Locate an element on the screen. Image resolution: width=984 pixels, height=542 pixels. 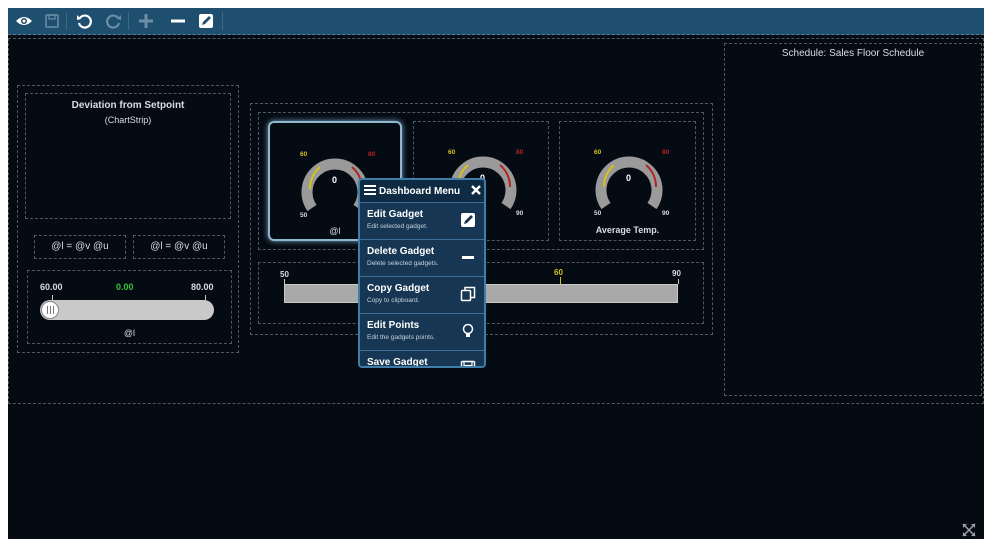
gauge-3-label: Average Temp. is located at coordinates (627, 230).